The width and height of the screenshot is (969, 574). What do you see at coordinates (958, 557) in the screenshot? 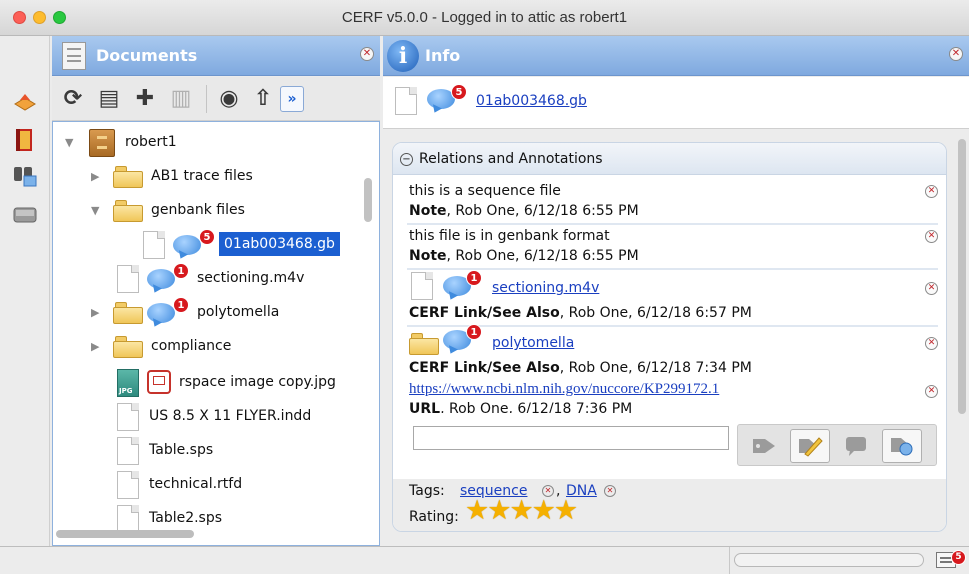
I see `notification-count-badge: 5` at bounding box center [958, 557].